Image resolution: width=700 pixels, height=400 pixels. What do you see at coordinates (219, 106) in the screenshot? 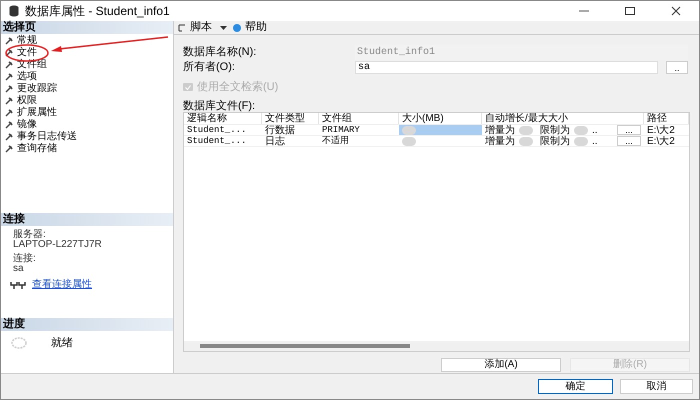
I see `database-files-label: 数据库文件(F):` at bounding box center [219, 106].